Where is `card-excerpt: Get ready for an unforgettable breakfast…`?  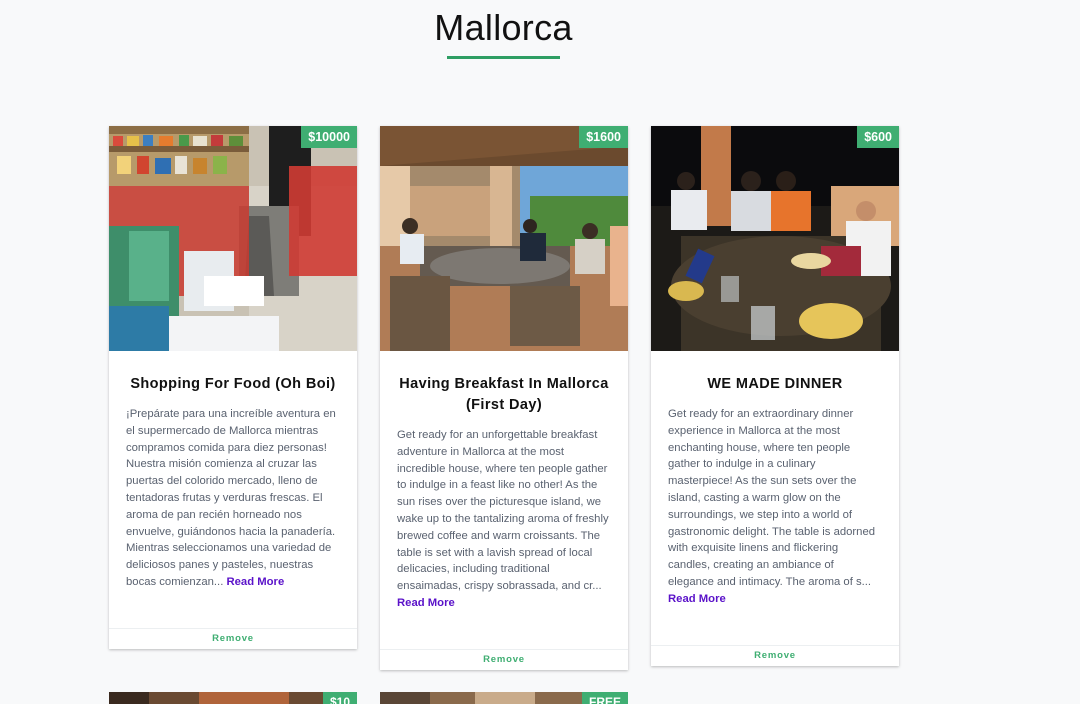
card-excerpt: Get ready for an unforgettable breakfast… is located at coordinates (504, 519).